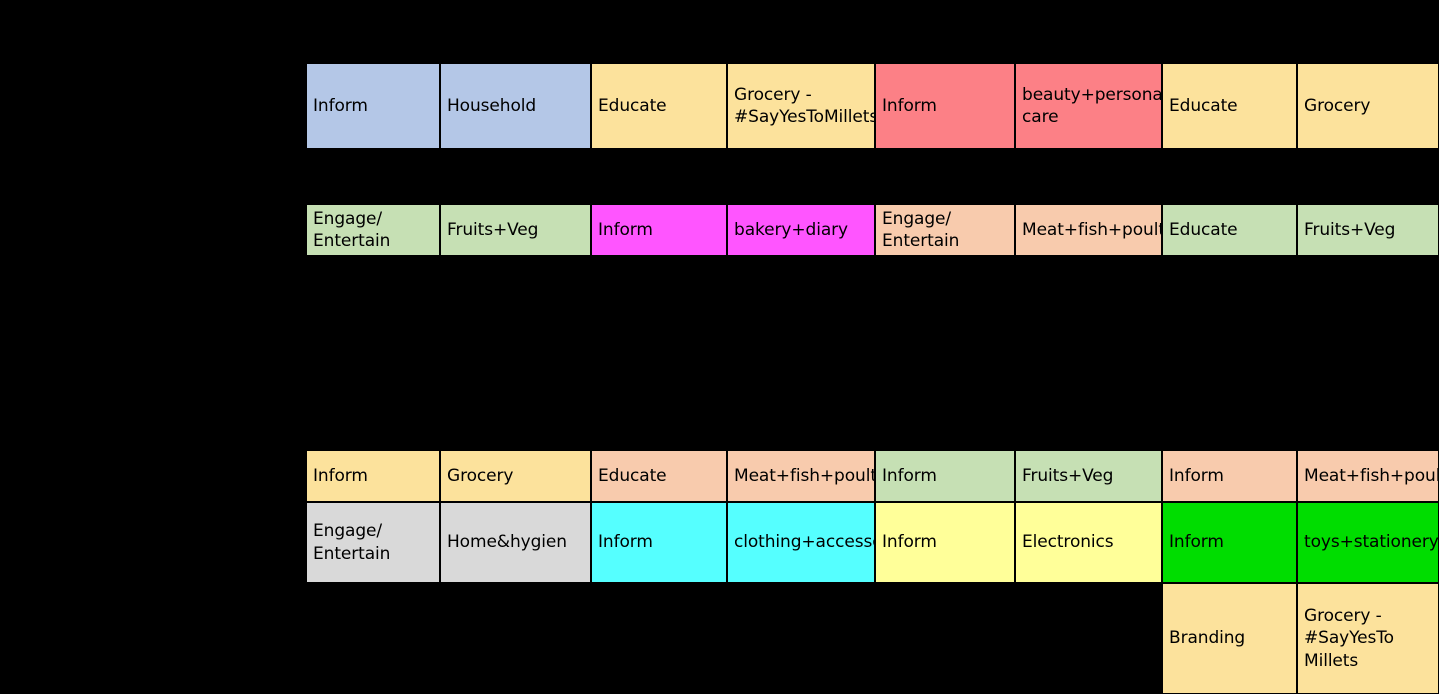 The image size is (1439, 694). I want to click on matrix-cell: Grocery - #SayYesTo Millets, so click(1368, 638).